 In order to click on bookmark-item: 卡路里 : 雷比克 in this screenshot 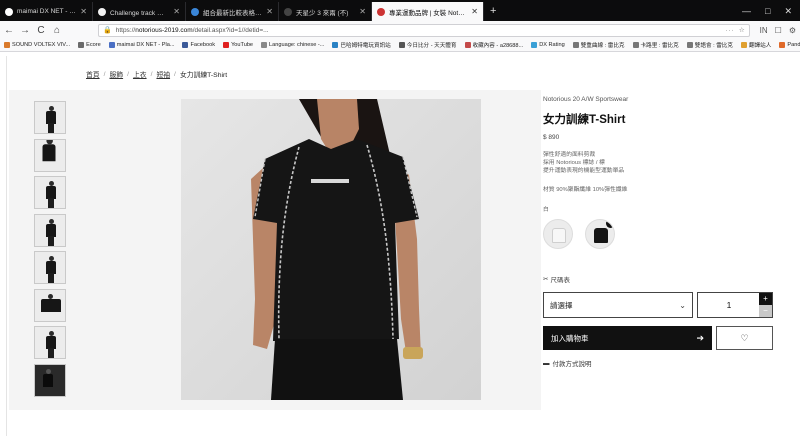, I will do `click(655, 45)`.